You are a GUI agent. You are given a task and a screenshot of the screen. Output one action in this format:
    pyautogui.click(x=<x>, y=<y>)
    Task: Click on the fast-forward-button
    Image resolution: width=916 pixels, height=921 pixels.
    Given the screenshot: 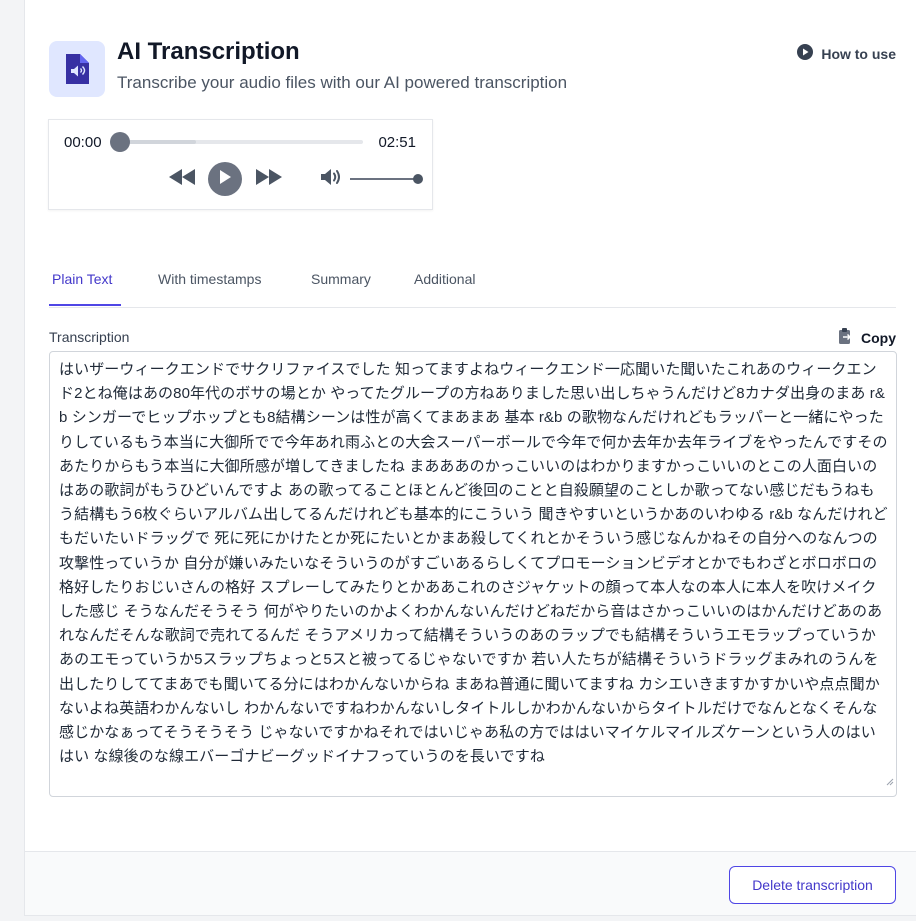 What is the action you would take?
    pyautogui.click(x=269, y=179)
    